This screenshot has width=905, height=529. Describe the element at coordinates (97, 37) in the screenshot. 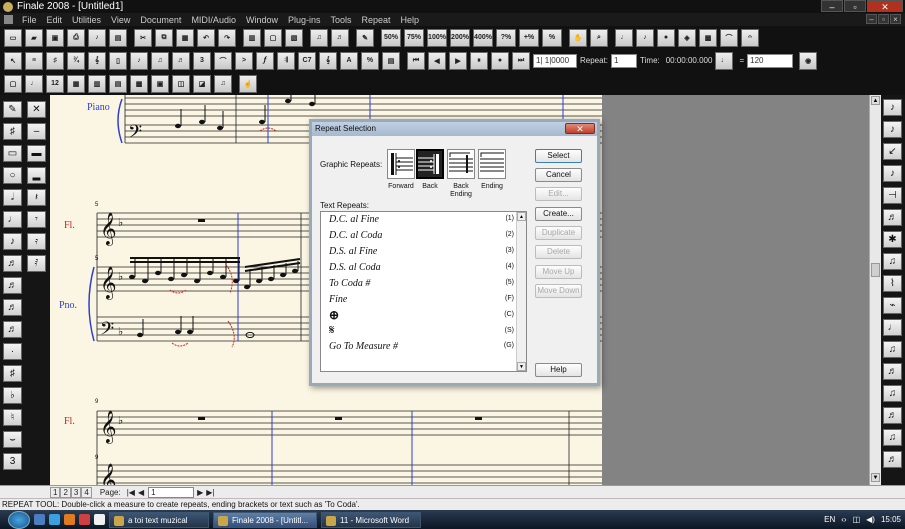

I see `playback-icon: ♪` at that location.